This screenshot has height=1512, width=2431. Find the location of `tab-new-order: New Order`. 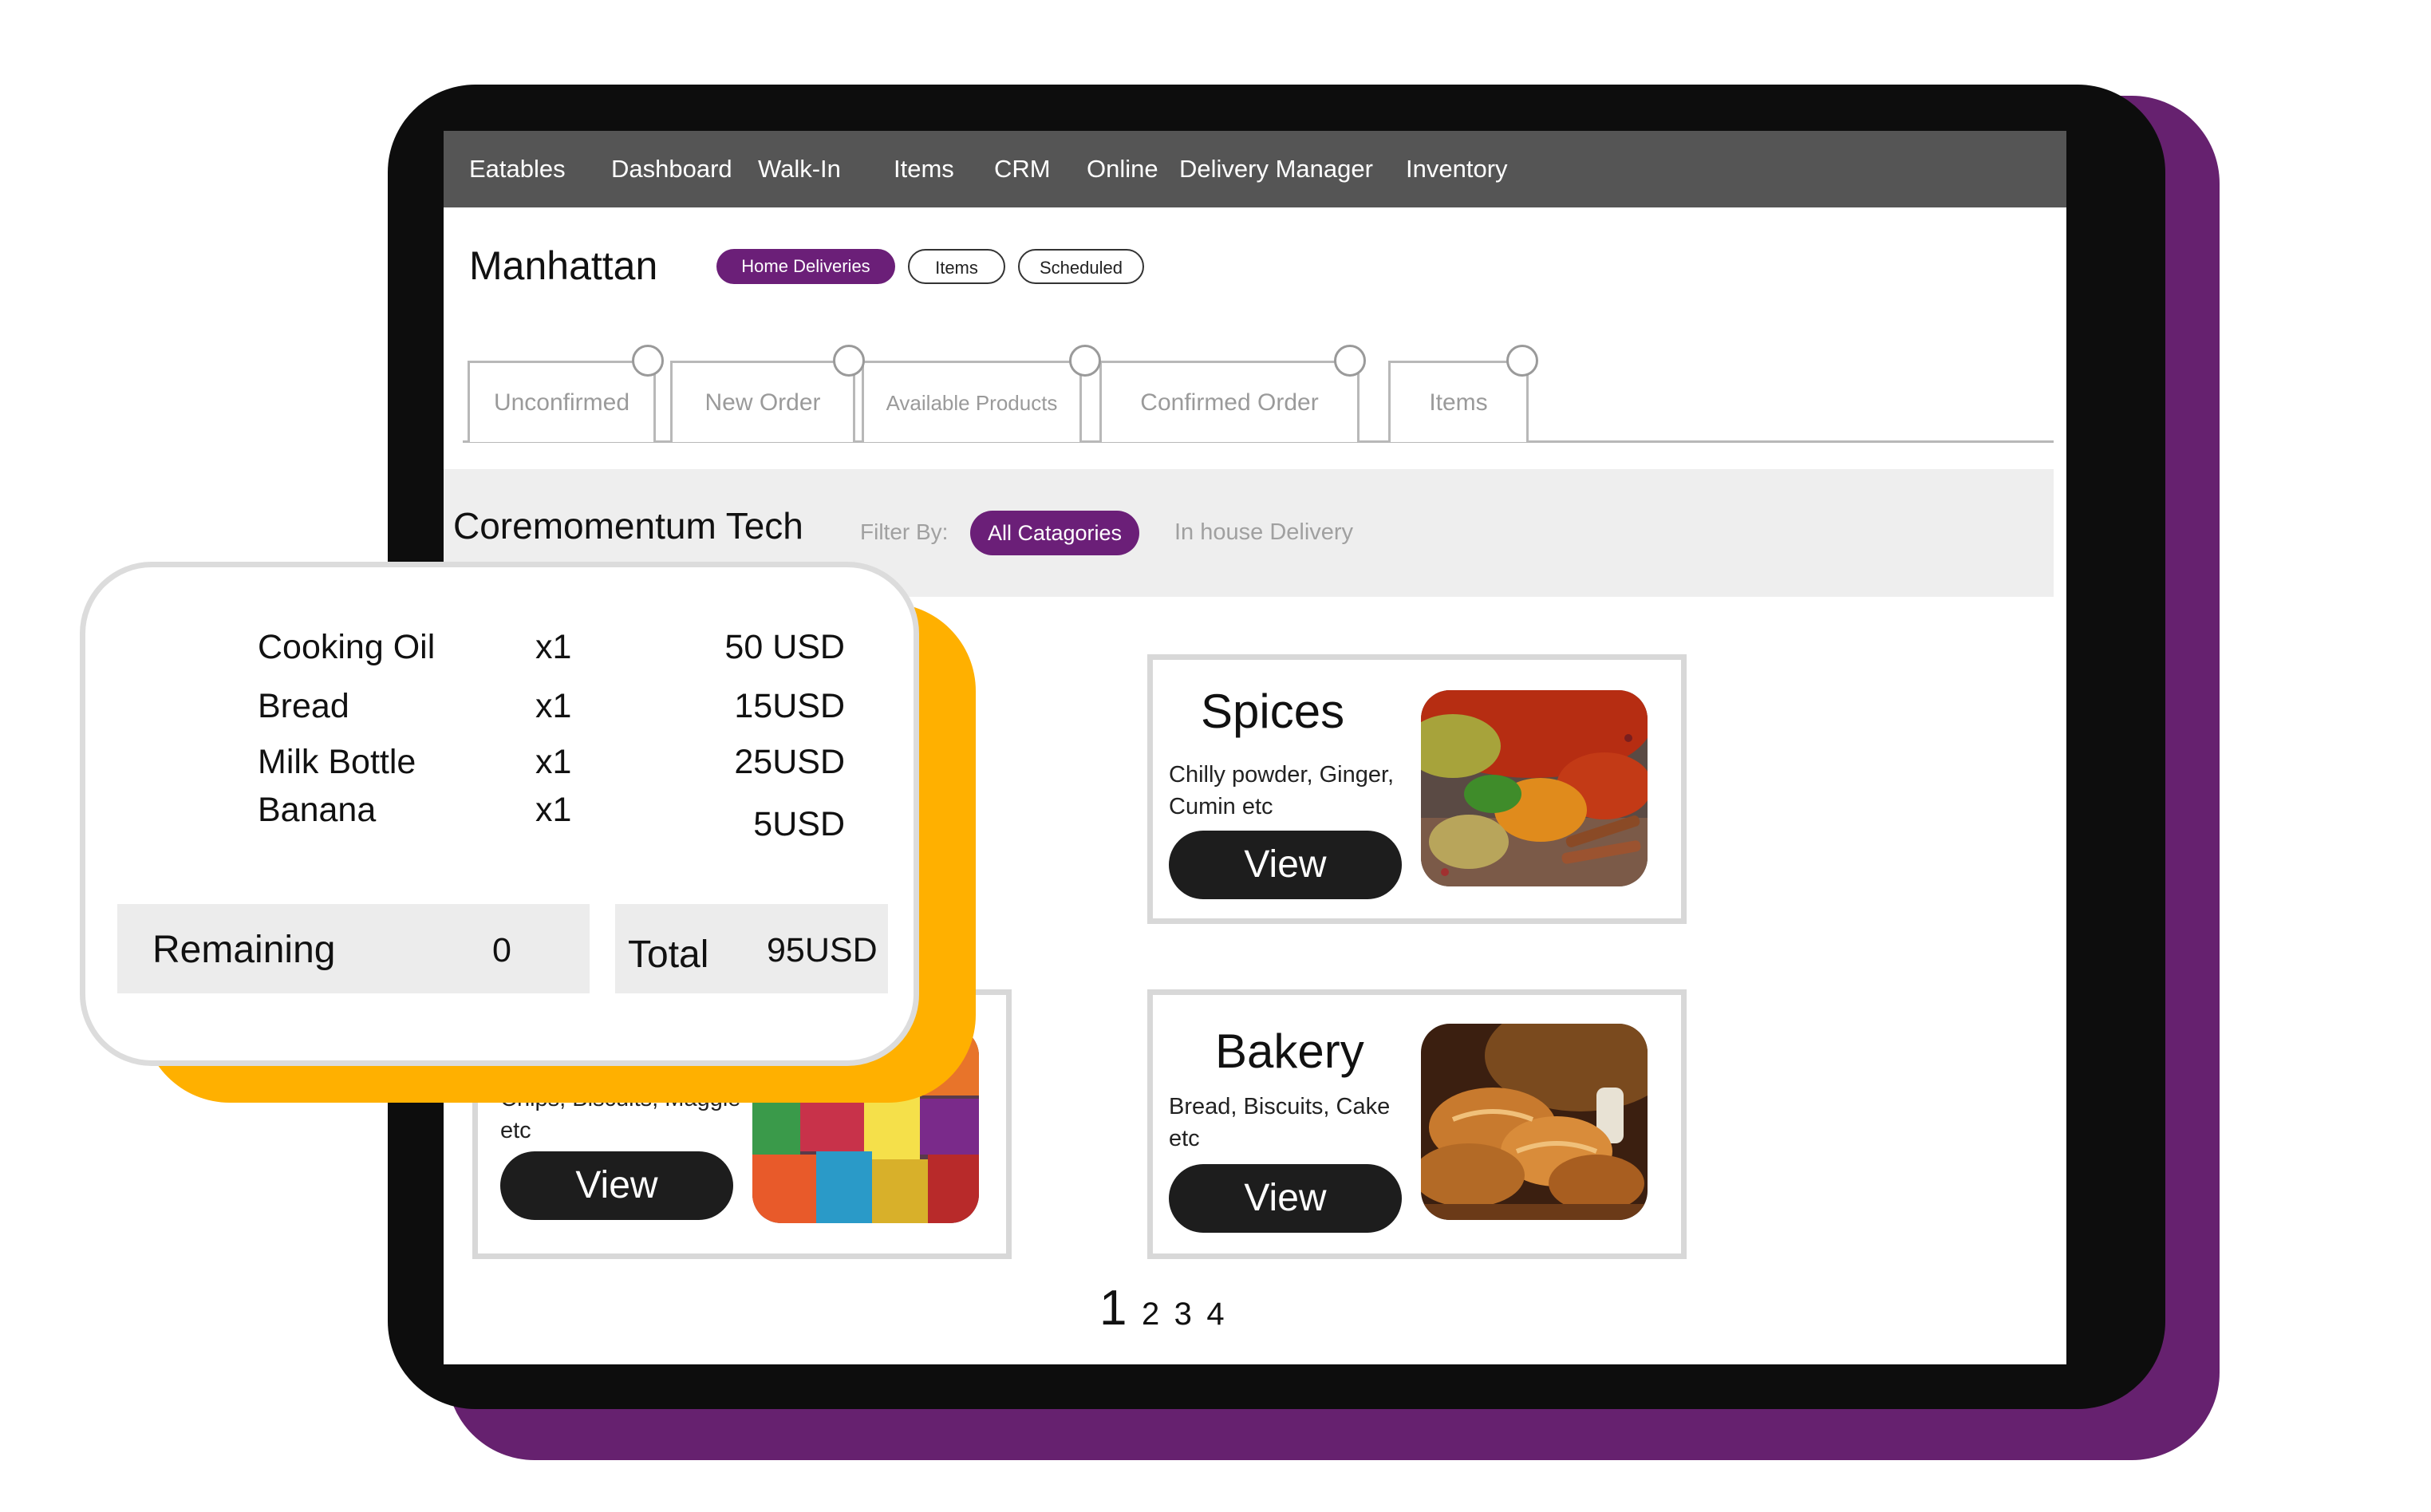

tab-new-order: New Order is located at coordinates (762, 401).